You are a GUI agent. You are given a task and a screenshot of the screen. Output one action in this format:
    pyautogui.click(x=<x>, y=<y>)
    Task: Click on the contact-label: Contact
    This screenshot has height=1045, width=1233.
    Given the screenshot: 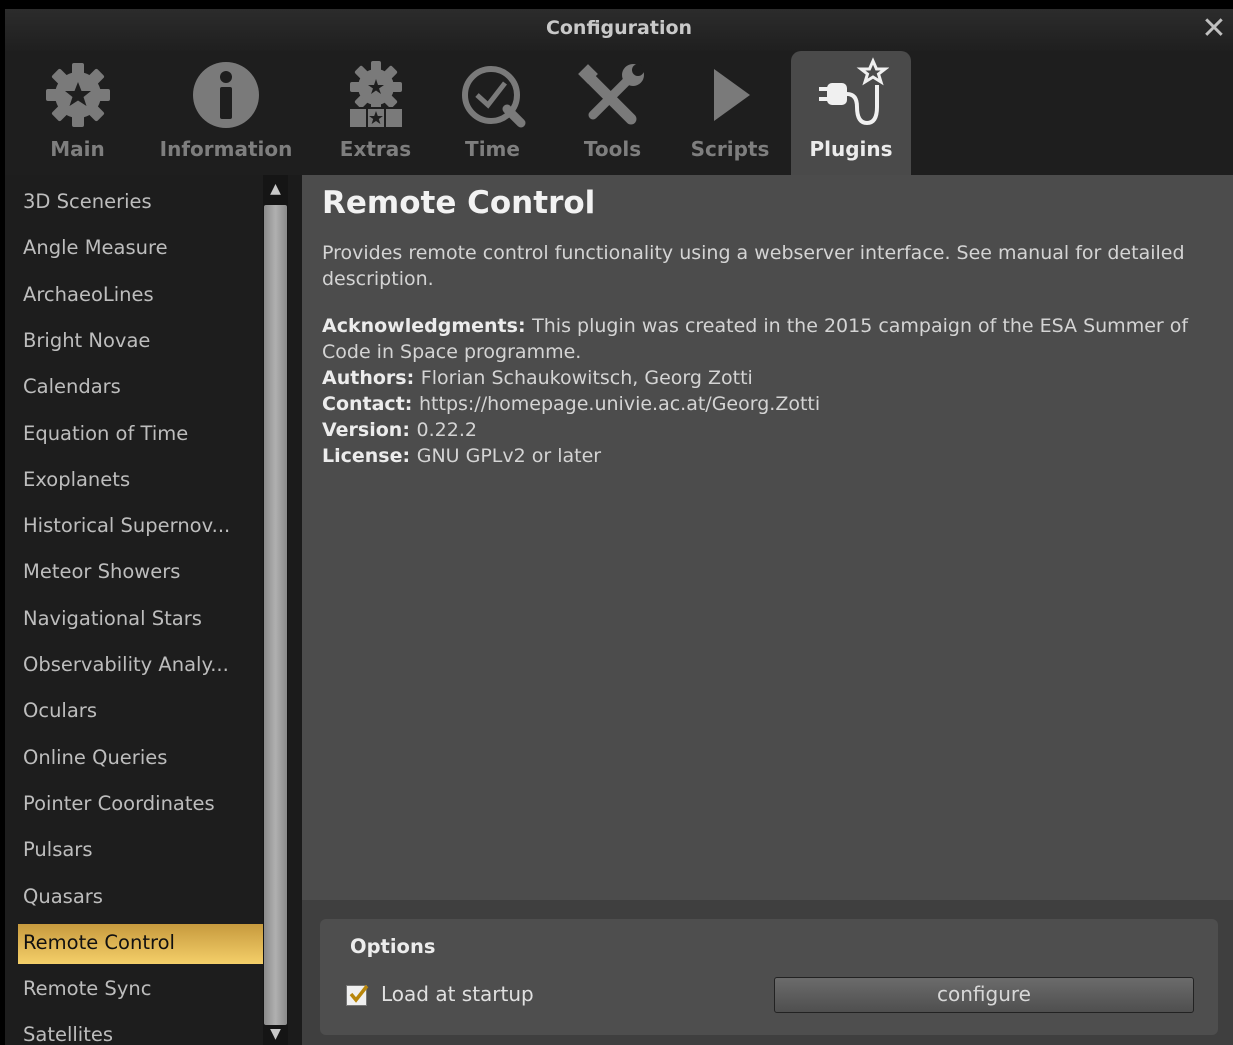 What is the action you would take?
    pyautogui.click(x=363, y=404)
    